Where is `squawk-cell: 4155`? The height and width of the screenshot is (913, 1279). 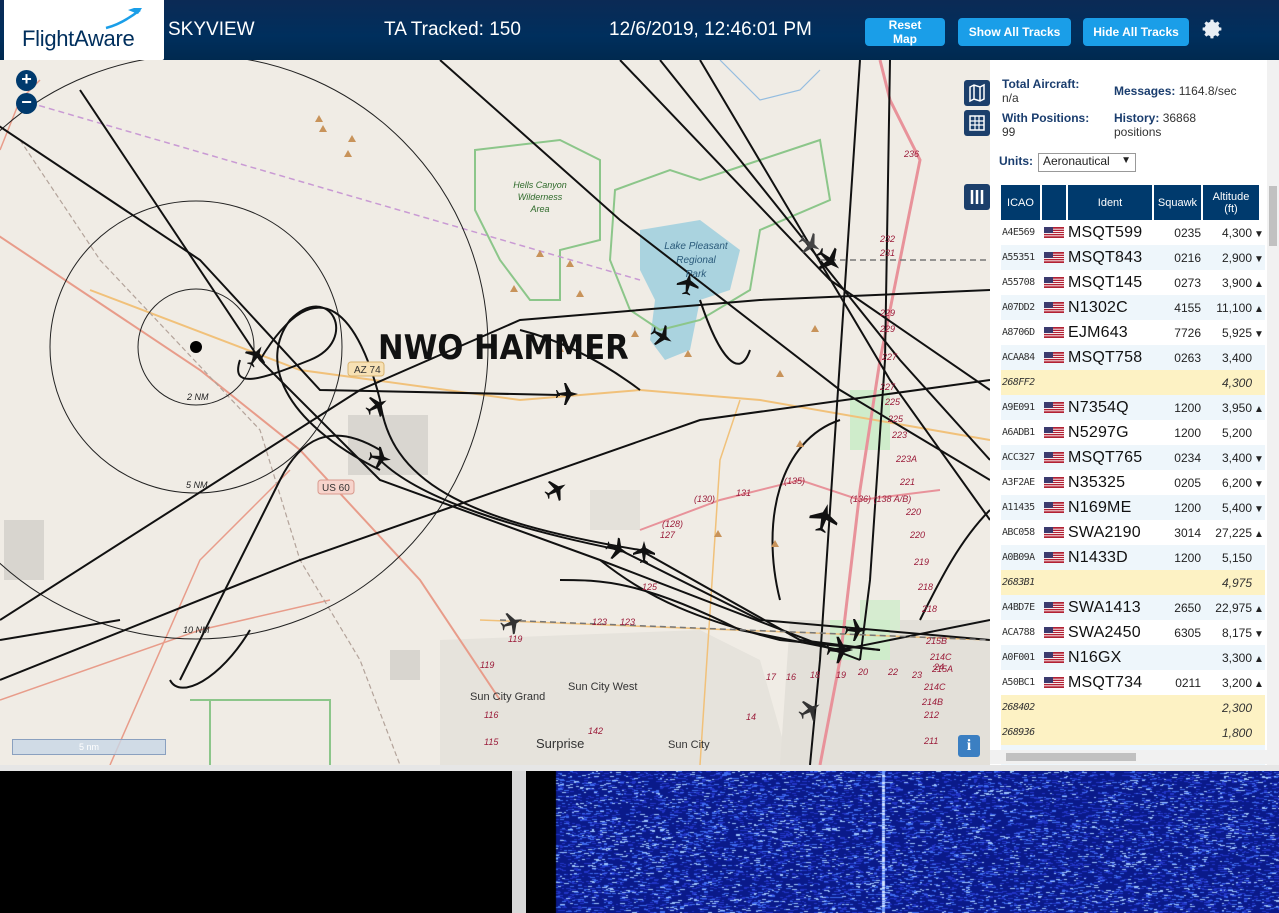
squawk-cell: 4155 is located at coordinates (1187, 307).